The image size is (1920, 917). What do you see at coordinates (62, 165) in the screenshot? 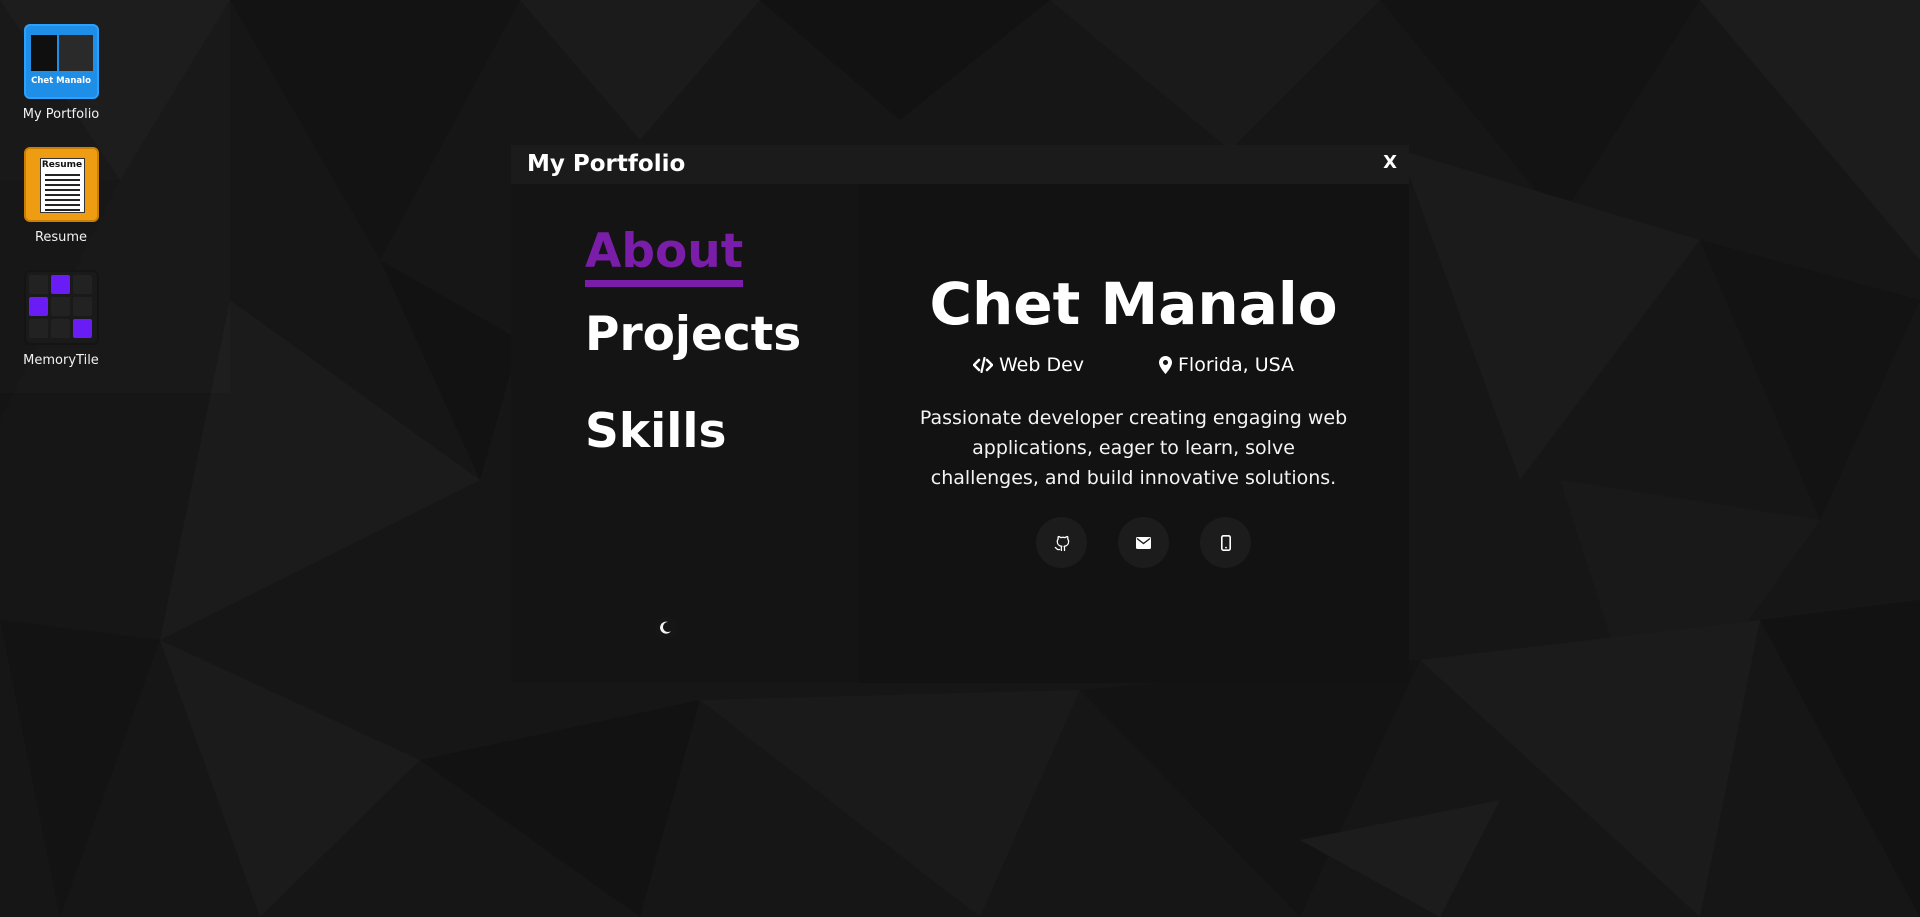
I see `resume-thumbnail-text: Resume` at bounding box center [62, 165].